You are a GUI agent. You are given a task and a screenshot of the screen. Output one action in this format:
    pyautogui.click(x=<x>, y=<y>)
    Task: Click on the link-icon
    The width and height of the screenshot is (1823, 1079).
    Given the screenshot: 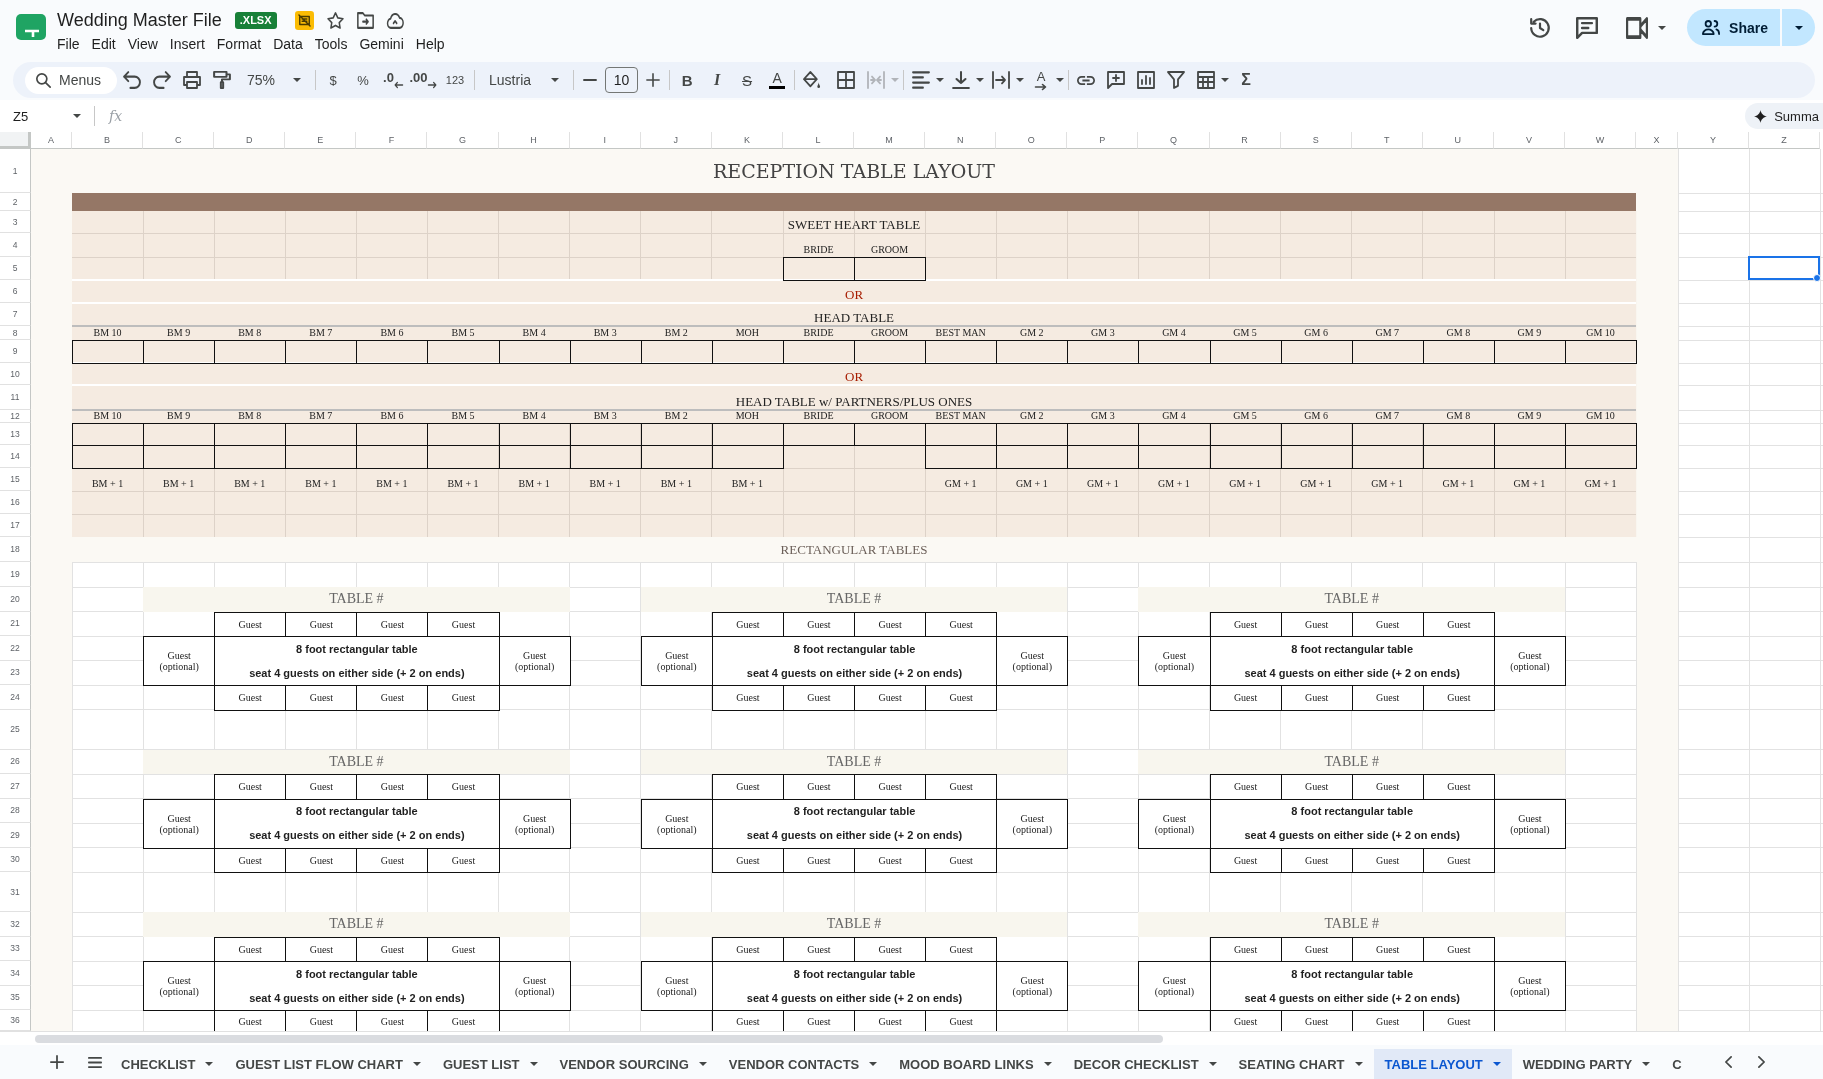 What is the action you would take?
    pyautogui.click(x=1086, y=80)
    